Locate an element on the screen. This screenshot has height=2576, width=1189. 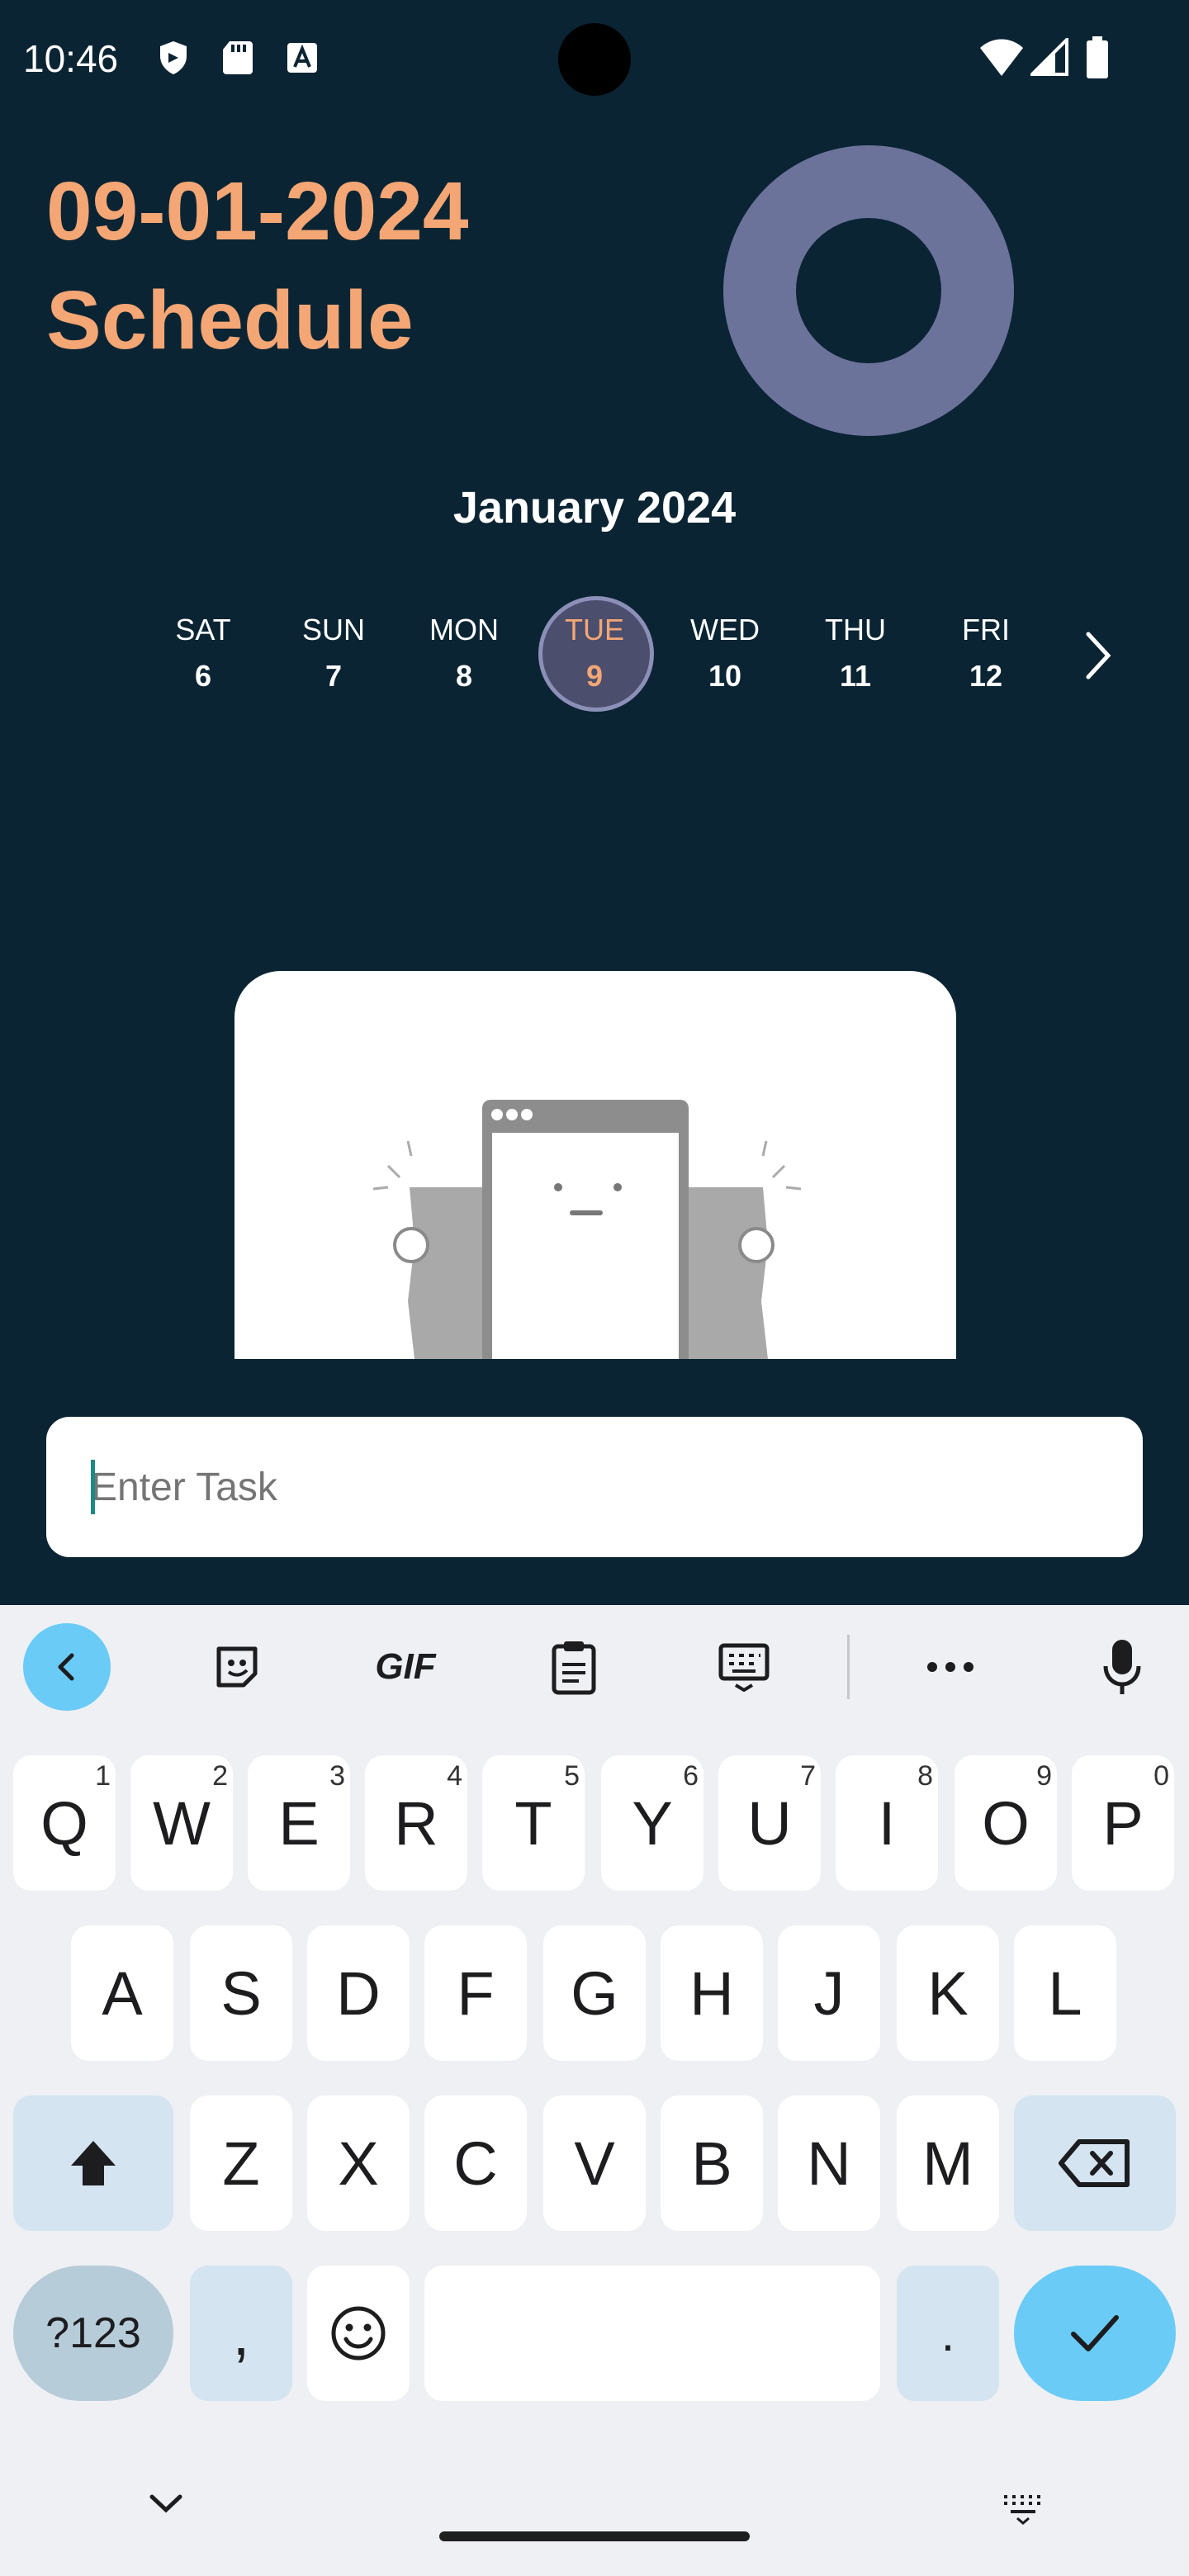
key-label: Q is located at coordinates (64, 1823).